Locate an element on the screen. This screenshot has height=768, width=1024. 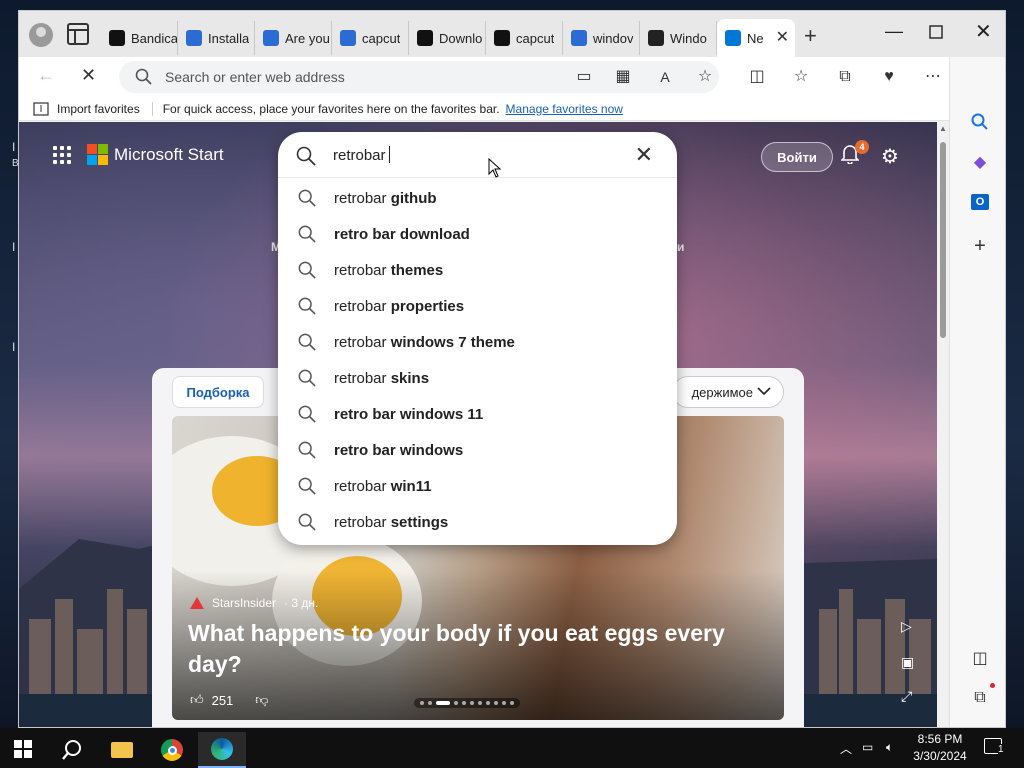
collections-icon: ⧉ is located at coordinates (845, 77).